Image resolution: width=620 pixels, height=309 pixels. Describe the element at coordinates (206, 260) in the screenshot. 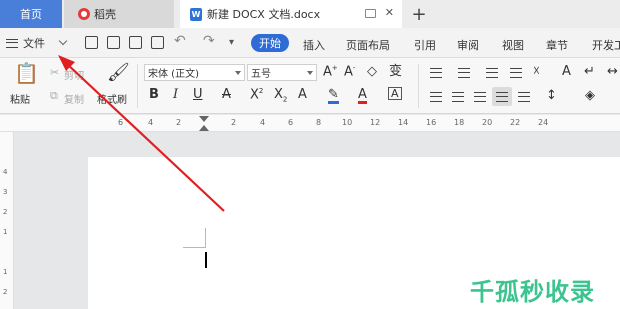

I see `text-cursor` at that location.